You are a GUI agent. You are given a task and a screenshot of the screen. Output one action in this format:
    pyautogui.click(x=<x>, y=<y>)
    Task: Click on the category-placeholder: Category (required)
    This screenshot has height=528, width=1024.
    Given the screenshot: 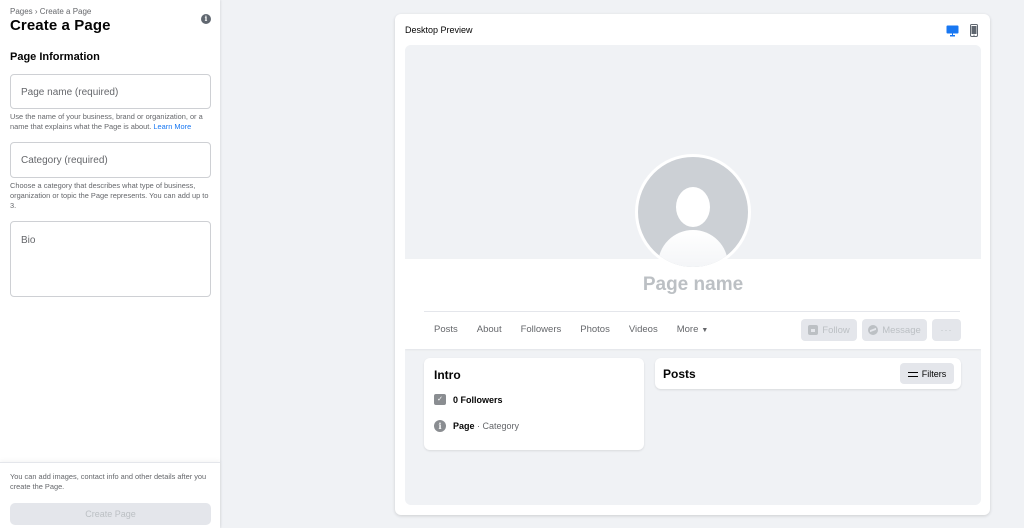 What is the action you would take?
    pyautogui.click(x=64, y=160)
    